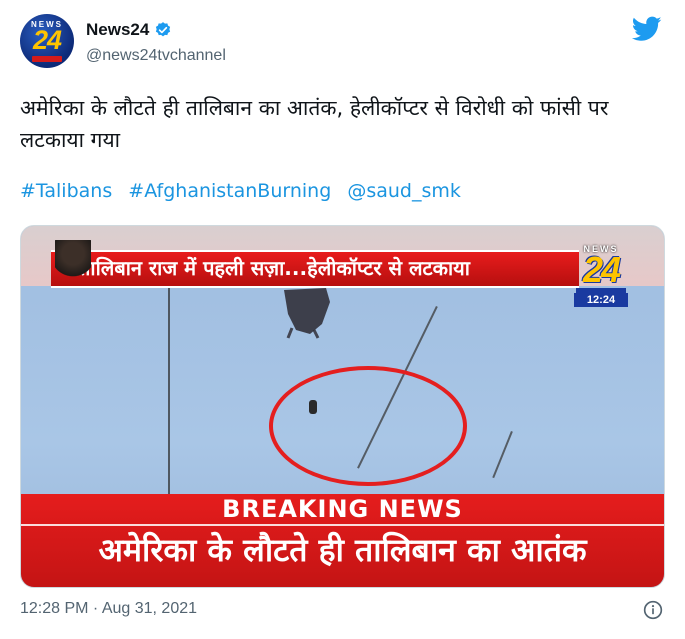 The image size is (685, 639). I want to click on hashtag-afghanistan-burning: #AfghanistanBurning, so click(229, 191).